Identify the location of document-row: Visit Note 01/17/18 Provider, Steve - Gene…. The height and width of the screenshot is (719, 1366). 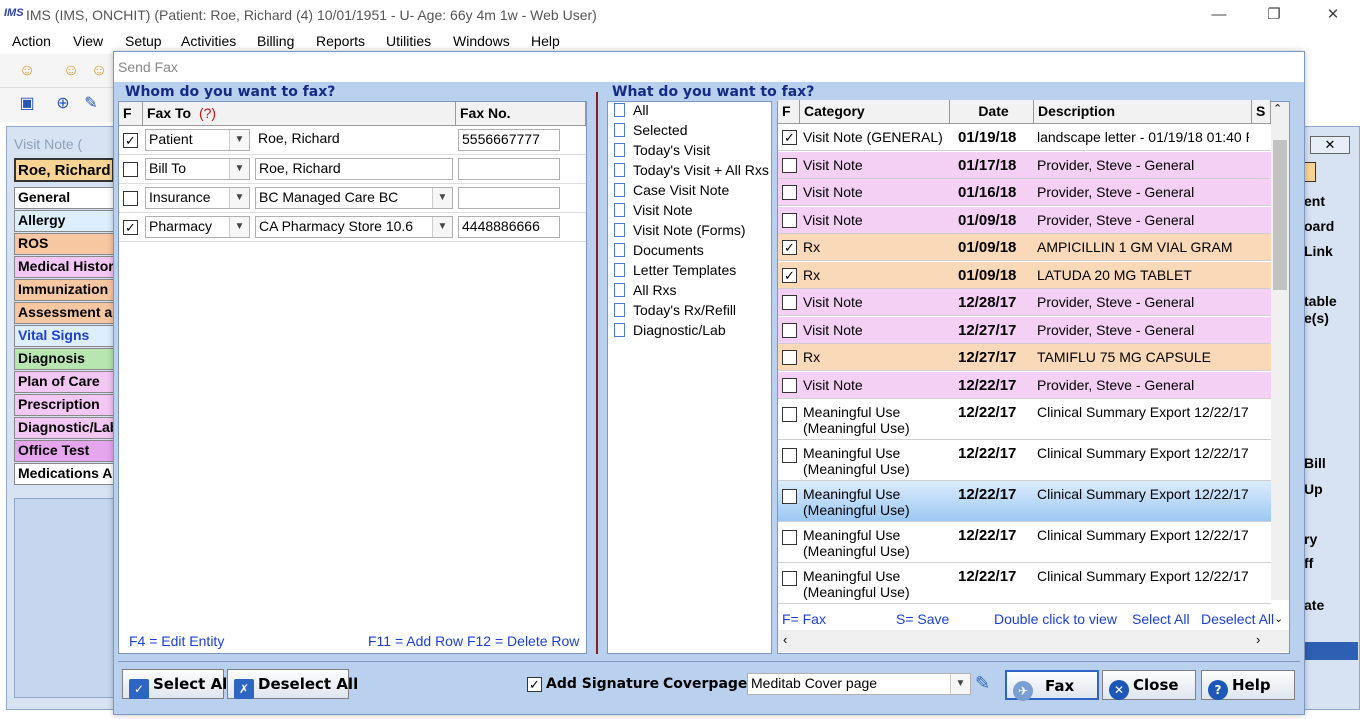
(1024, 165).